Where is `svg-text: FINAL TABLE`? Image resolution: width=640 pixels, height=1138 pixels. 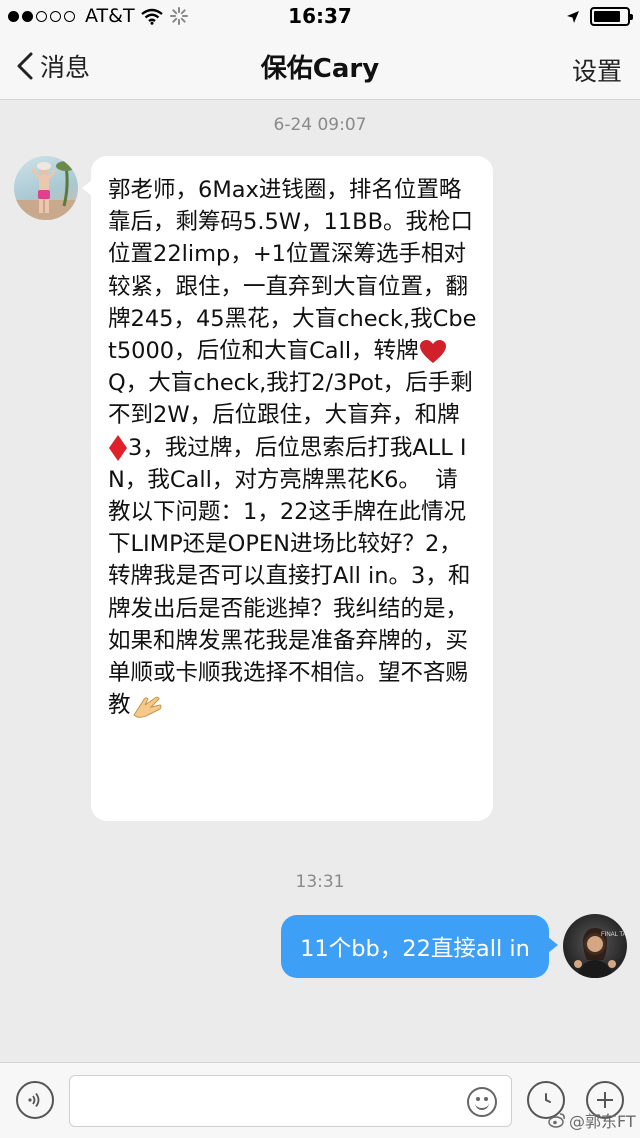 svg-text: FINAL TABLE is located at coordinates (614, 935).